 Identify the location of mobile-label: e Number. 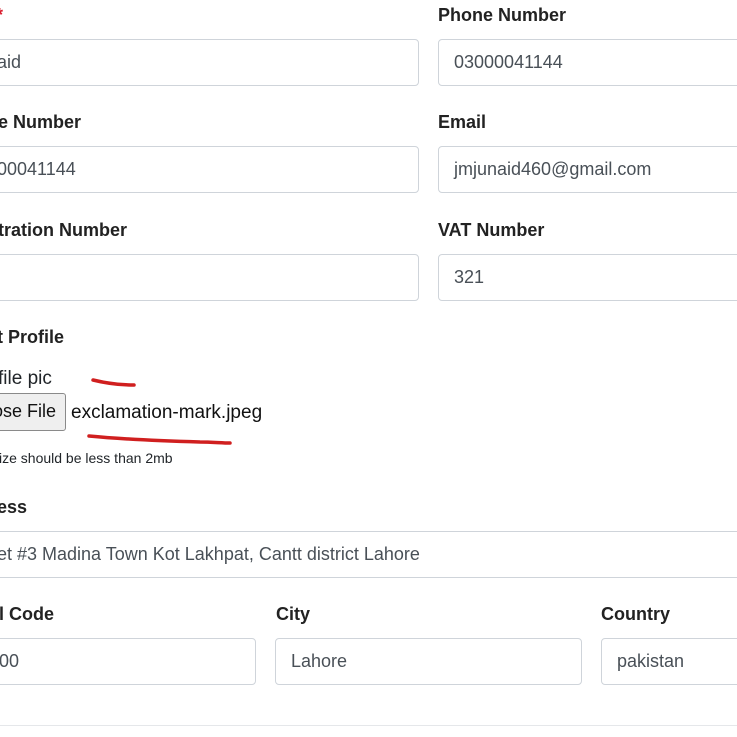
(41, 122).